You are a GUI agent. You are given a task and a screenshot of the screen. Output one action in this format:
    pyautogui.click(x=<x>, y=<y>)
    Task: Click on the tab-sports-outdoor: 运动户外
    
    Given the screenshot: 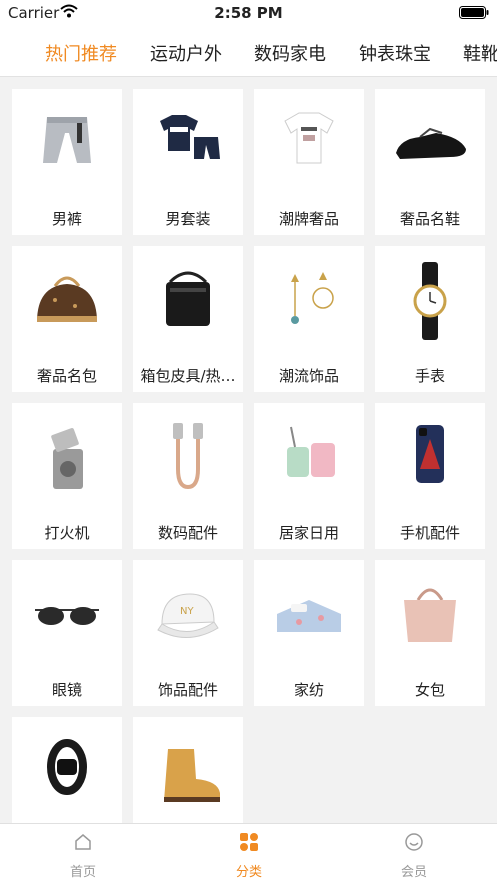 What is the action you would take?
    pyautogui.click(x=186, y=53)
    